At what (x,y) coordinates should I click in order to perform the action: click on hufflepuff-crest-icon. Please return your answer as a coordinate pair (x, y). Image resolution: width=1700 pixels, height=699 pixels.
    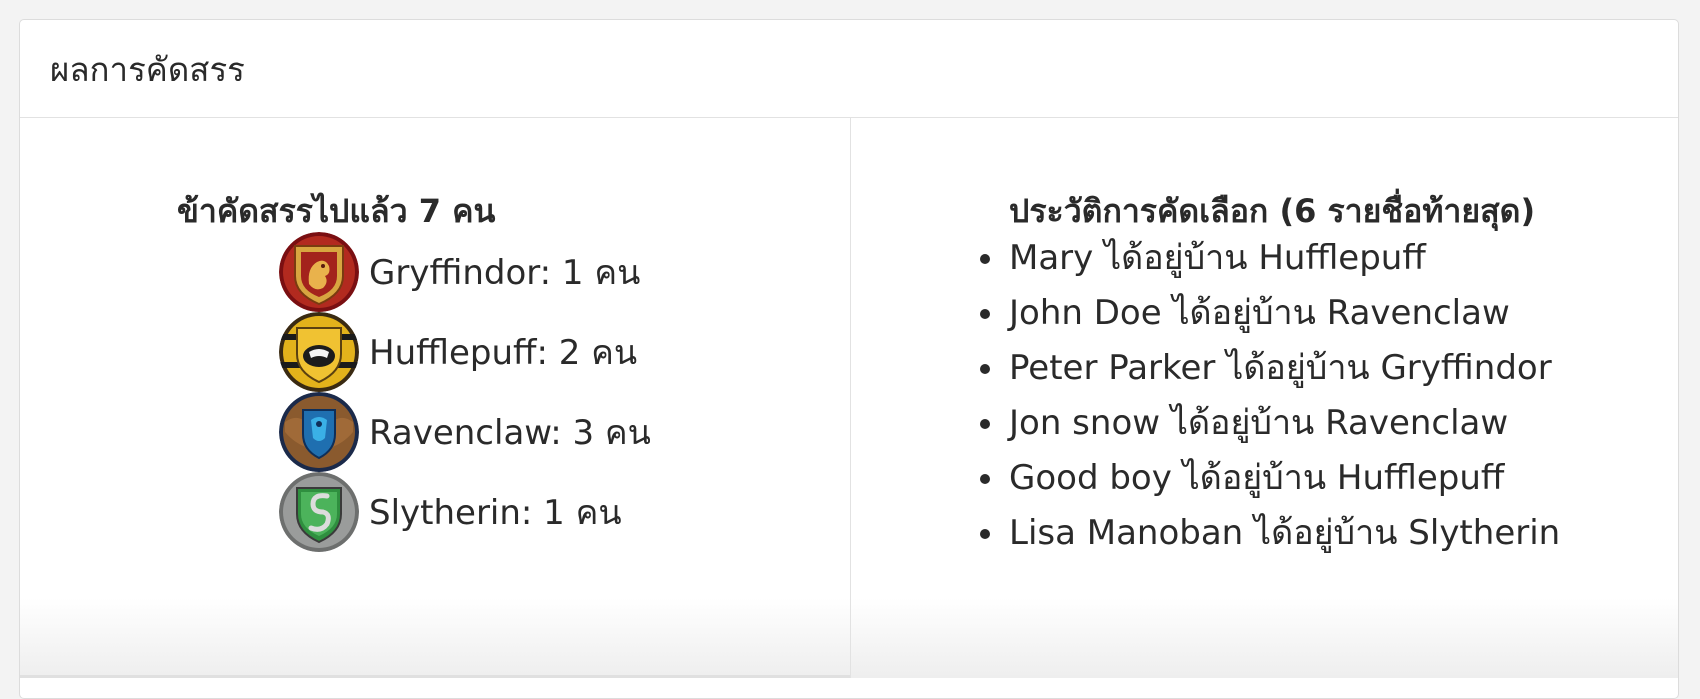
    Looking at the image, I should click on (319, 352).